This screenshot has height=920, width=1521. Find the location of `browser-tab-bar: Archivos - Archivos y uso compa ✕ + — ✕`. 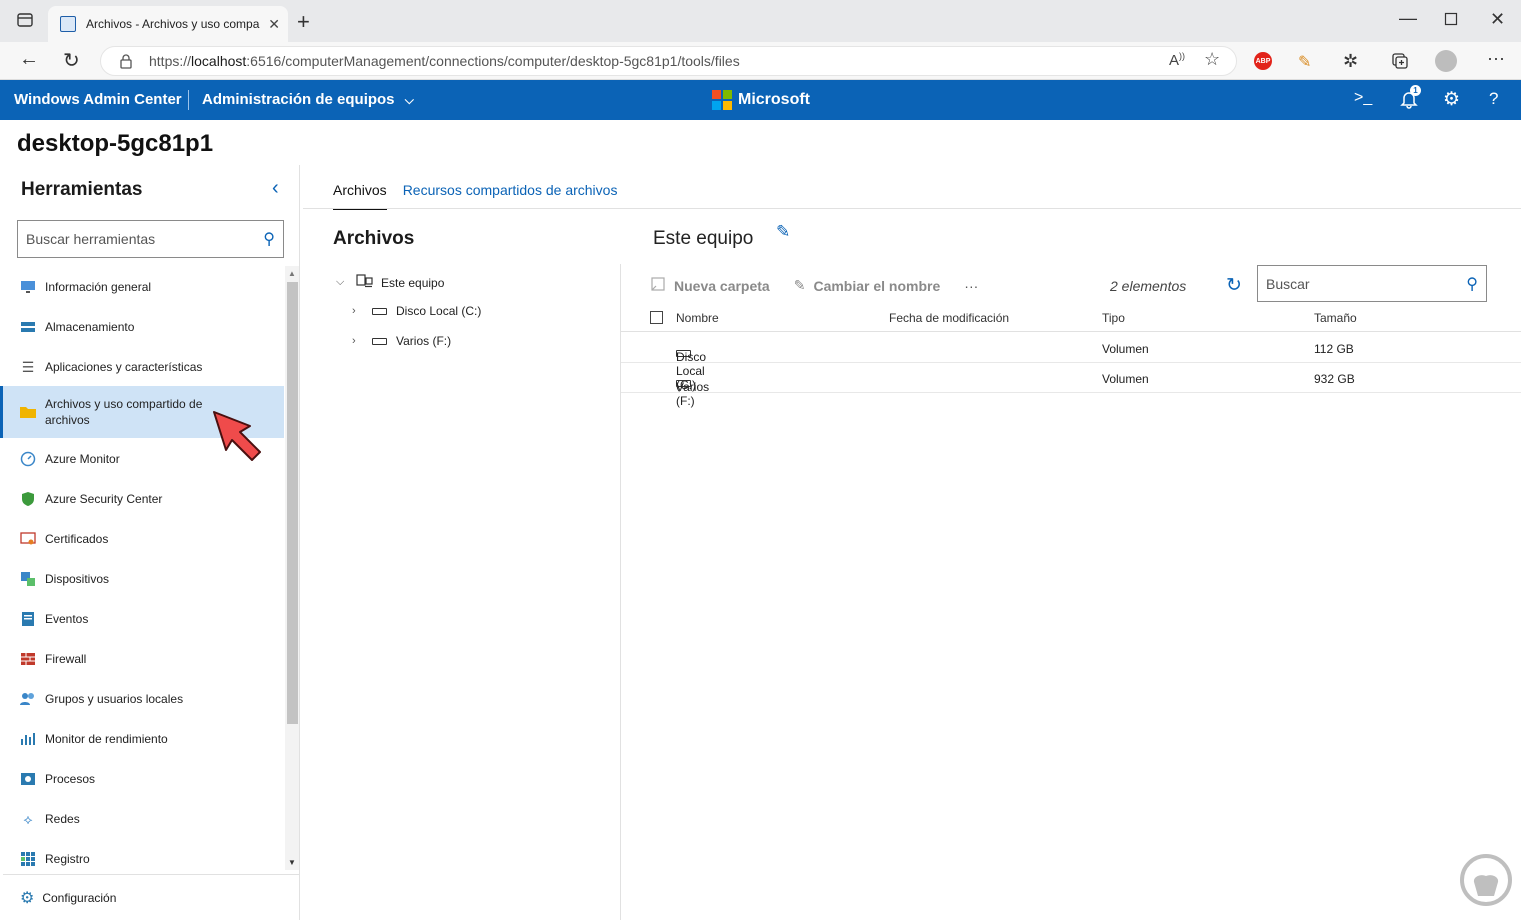

browser-tab-bar: Archivos - Archivos y uso compa ✕ + — ✕ is located at coordinates (760, 21).